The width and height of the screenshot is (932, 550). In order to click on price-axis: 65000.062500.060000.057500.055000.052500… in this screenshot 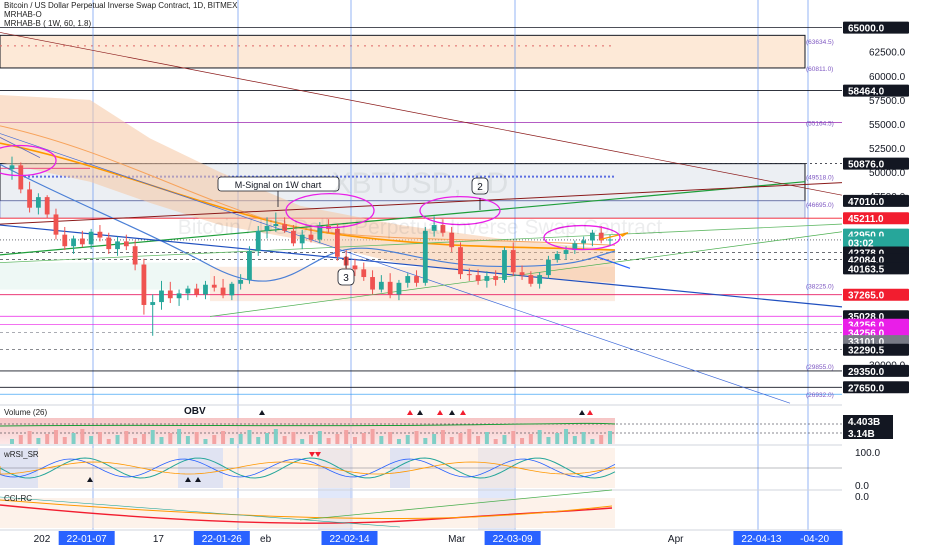, I will do `click(887, 275)`.